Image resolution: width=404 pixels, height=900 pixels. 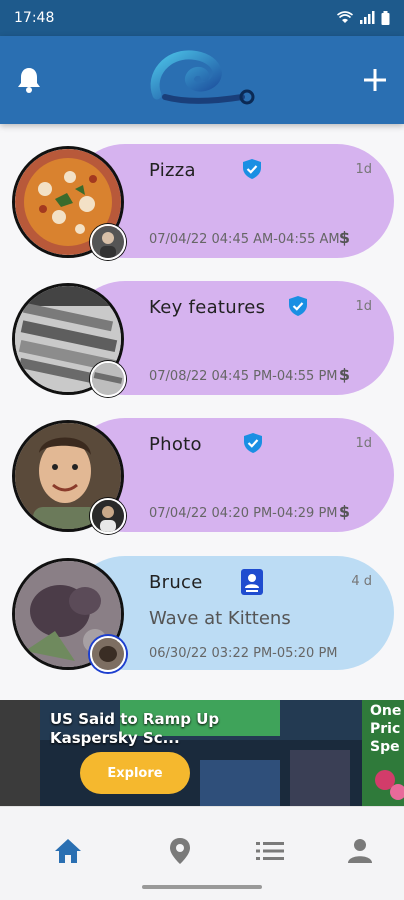 What do you see at coordinates (175, 444) in the screenshot?
I see `event-title: Photo` at bounding box center [175, 444].